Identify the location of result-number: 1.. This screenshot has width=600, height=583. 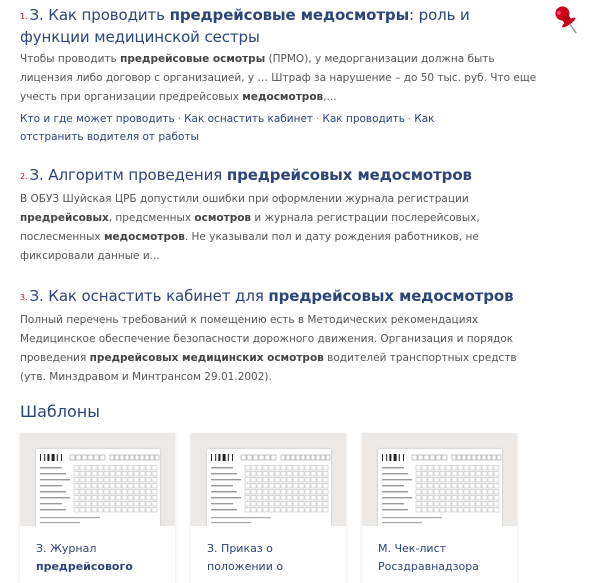
(24, 16).